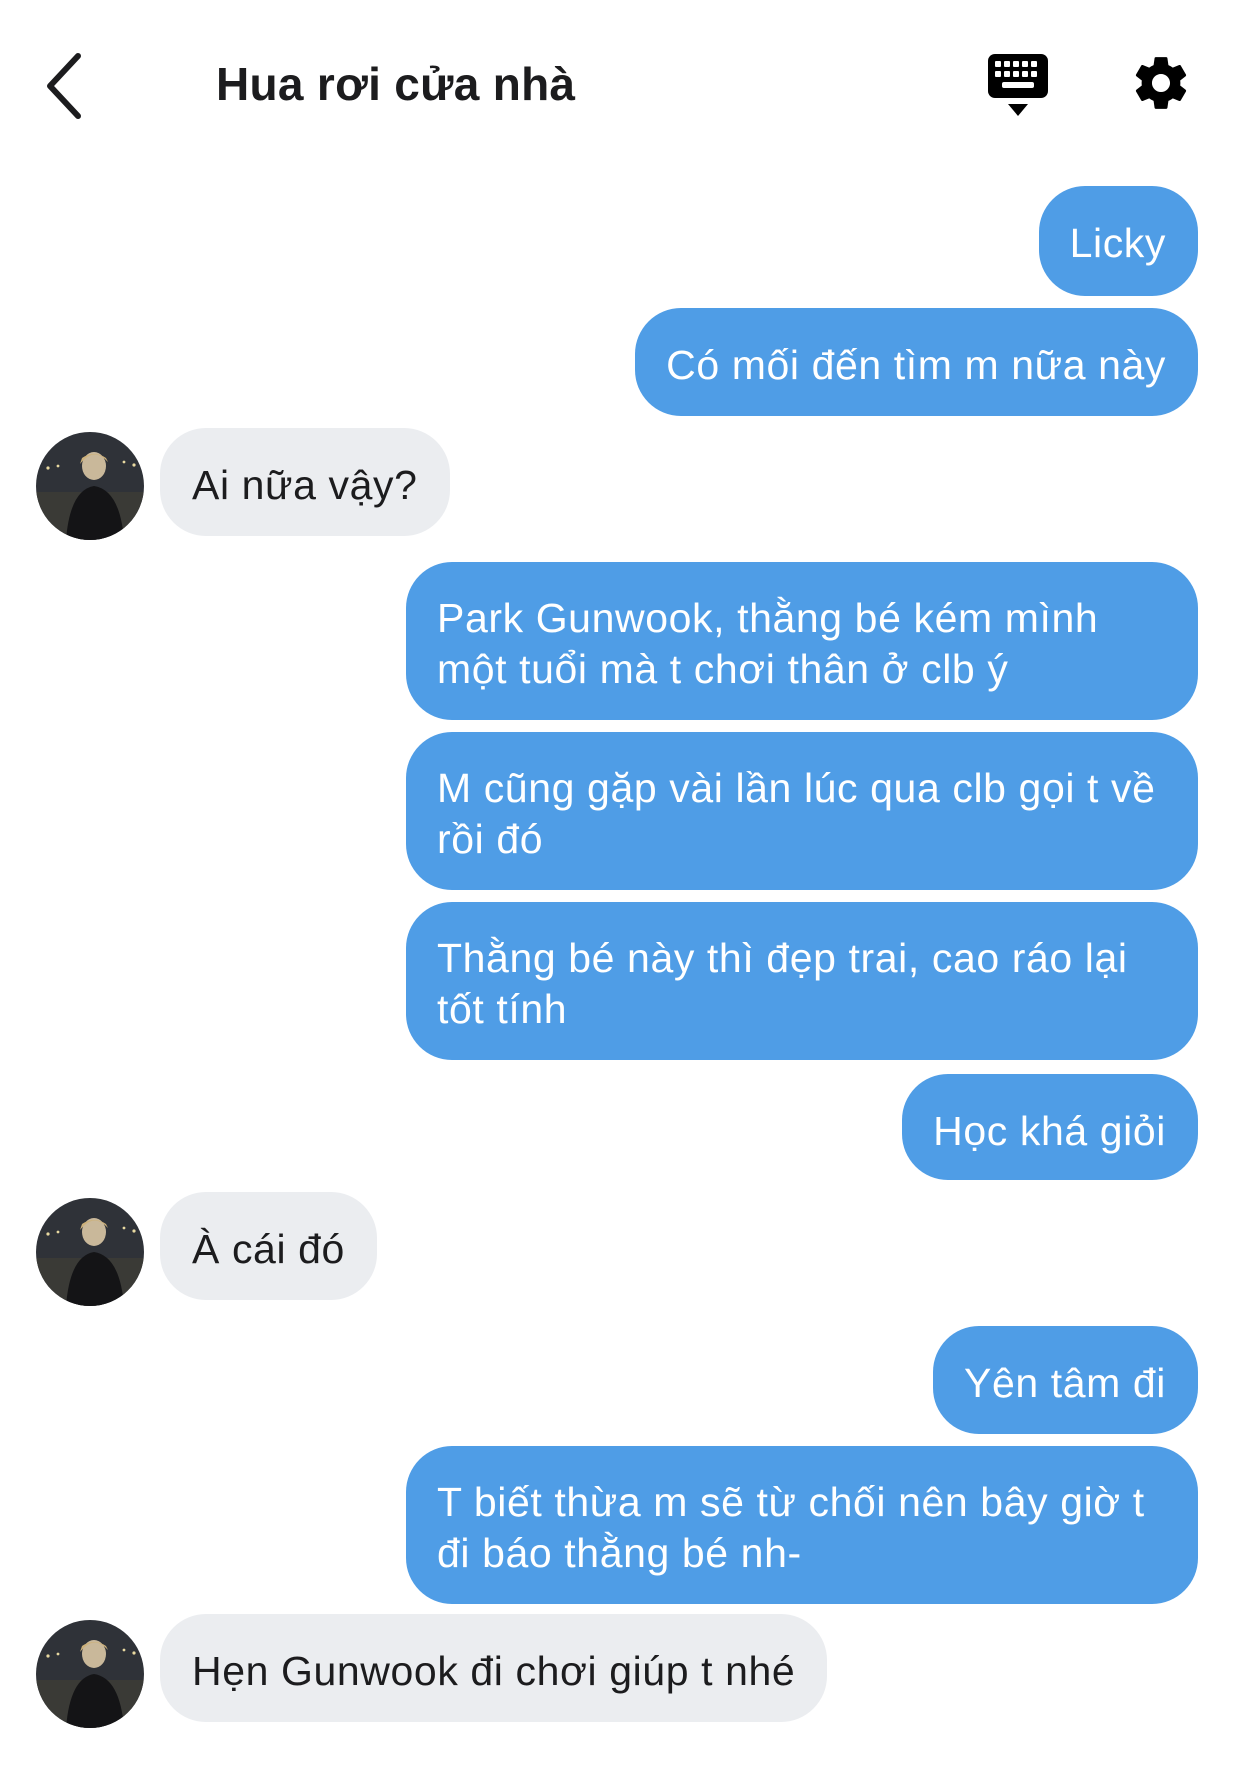  I want to click on outgoing-message: Có mối đến tìm m nữa này, so click(916, 362).